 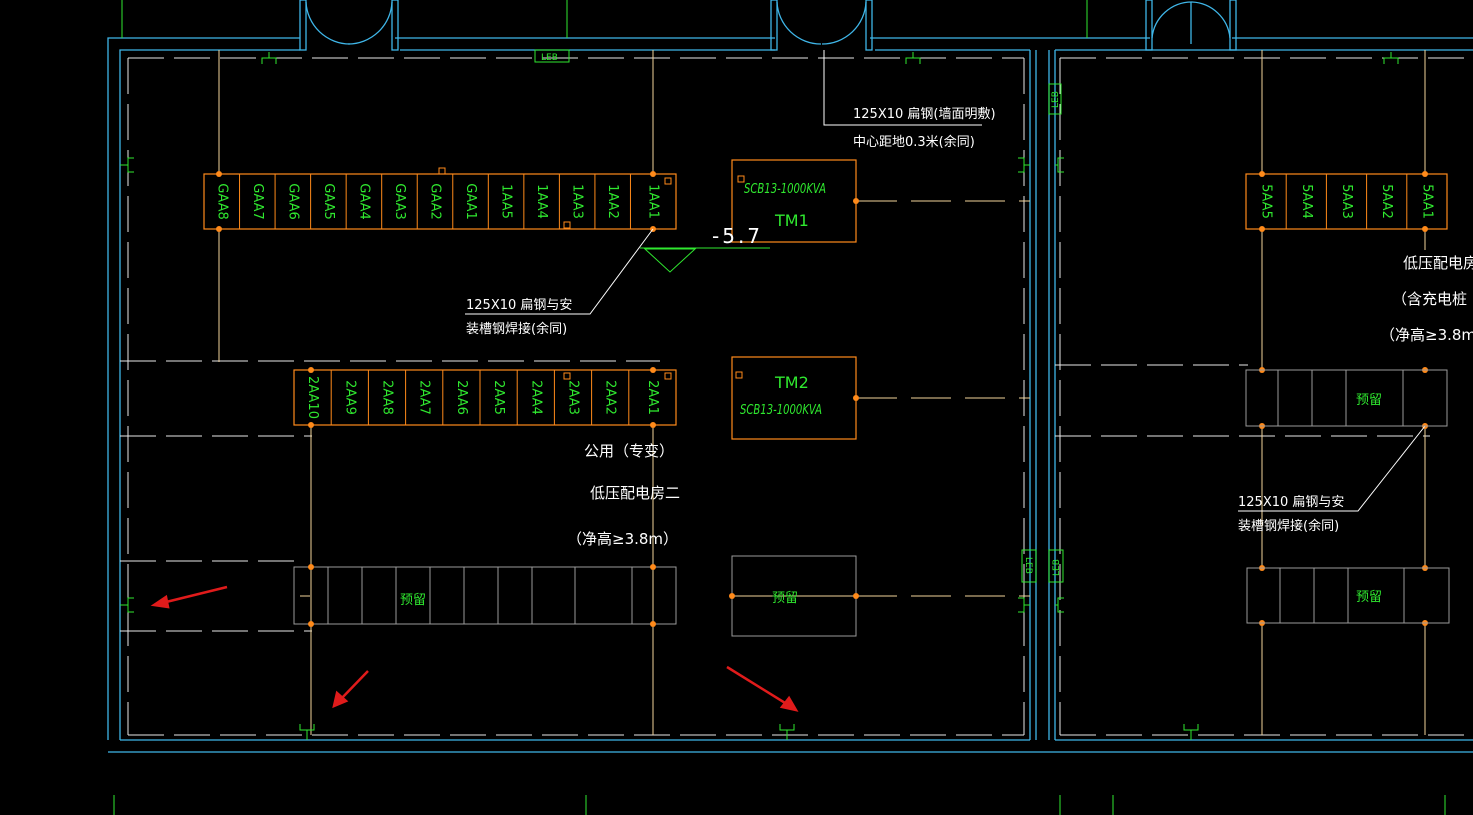 I want to click on note-flat-steel-weld-1: 125X10 扁钢与安, so click(x=519, y=305).